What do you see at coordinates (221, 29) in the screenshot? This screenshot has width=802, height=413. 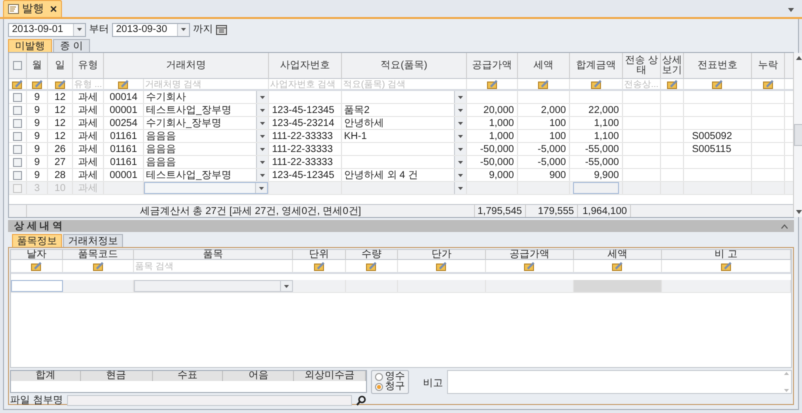 I see `calendar-icon` at bounding box center [221, 29].